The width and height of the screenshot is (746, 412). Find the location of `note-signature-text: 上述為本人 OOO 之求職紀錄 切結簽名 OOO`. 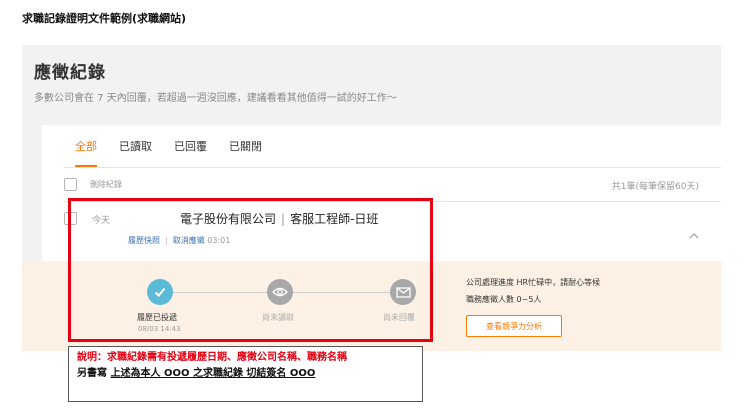

note-signature-text: 上述為本人 OOO 之求職紀錄 切結簽名 OOO is located at coordinates (213, 373).